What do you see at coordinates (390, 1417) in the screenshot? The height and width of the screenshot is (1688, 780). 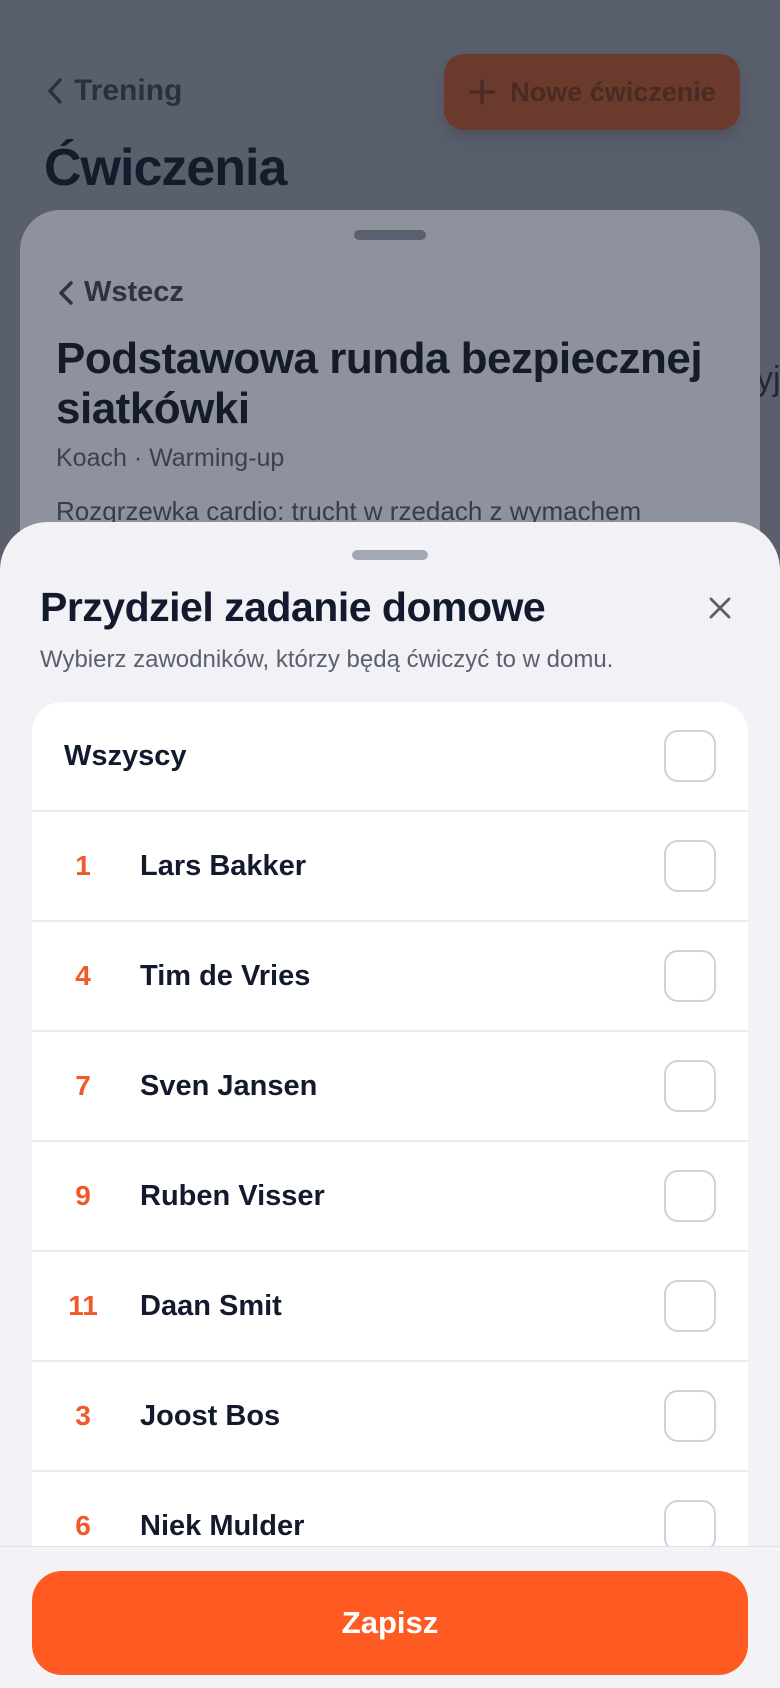 I see `player-row: 3 Joost Bos` at bounding box center [390, 1417].